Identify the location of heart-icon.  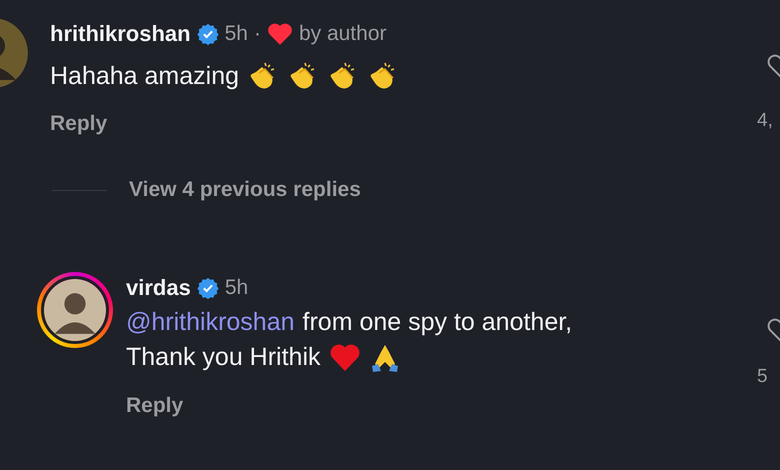
(344, 358).